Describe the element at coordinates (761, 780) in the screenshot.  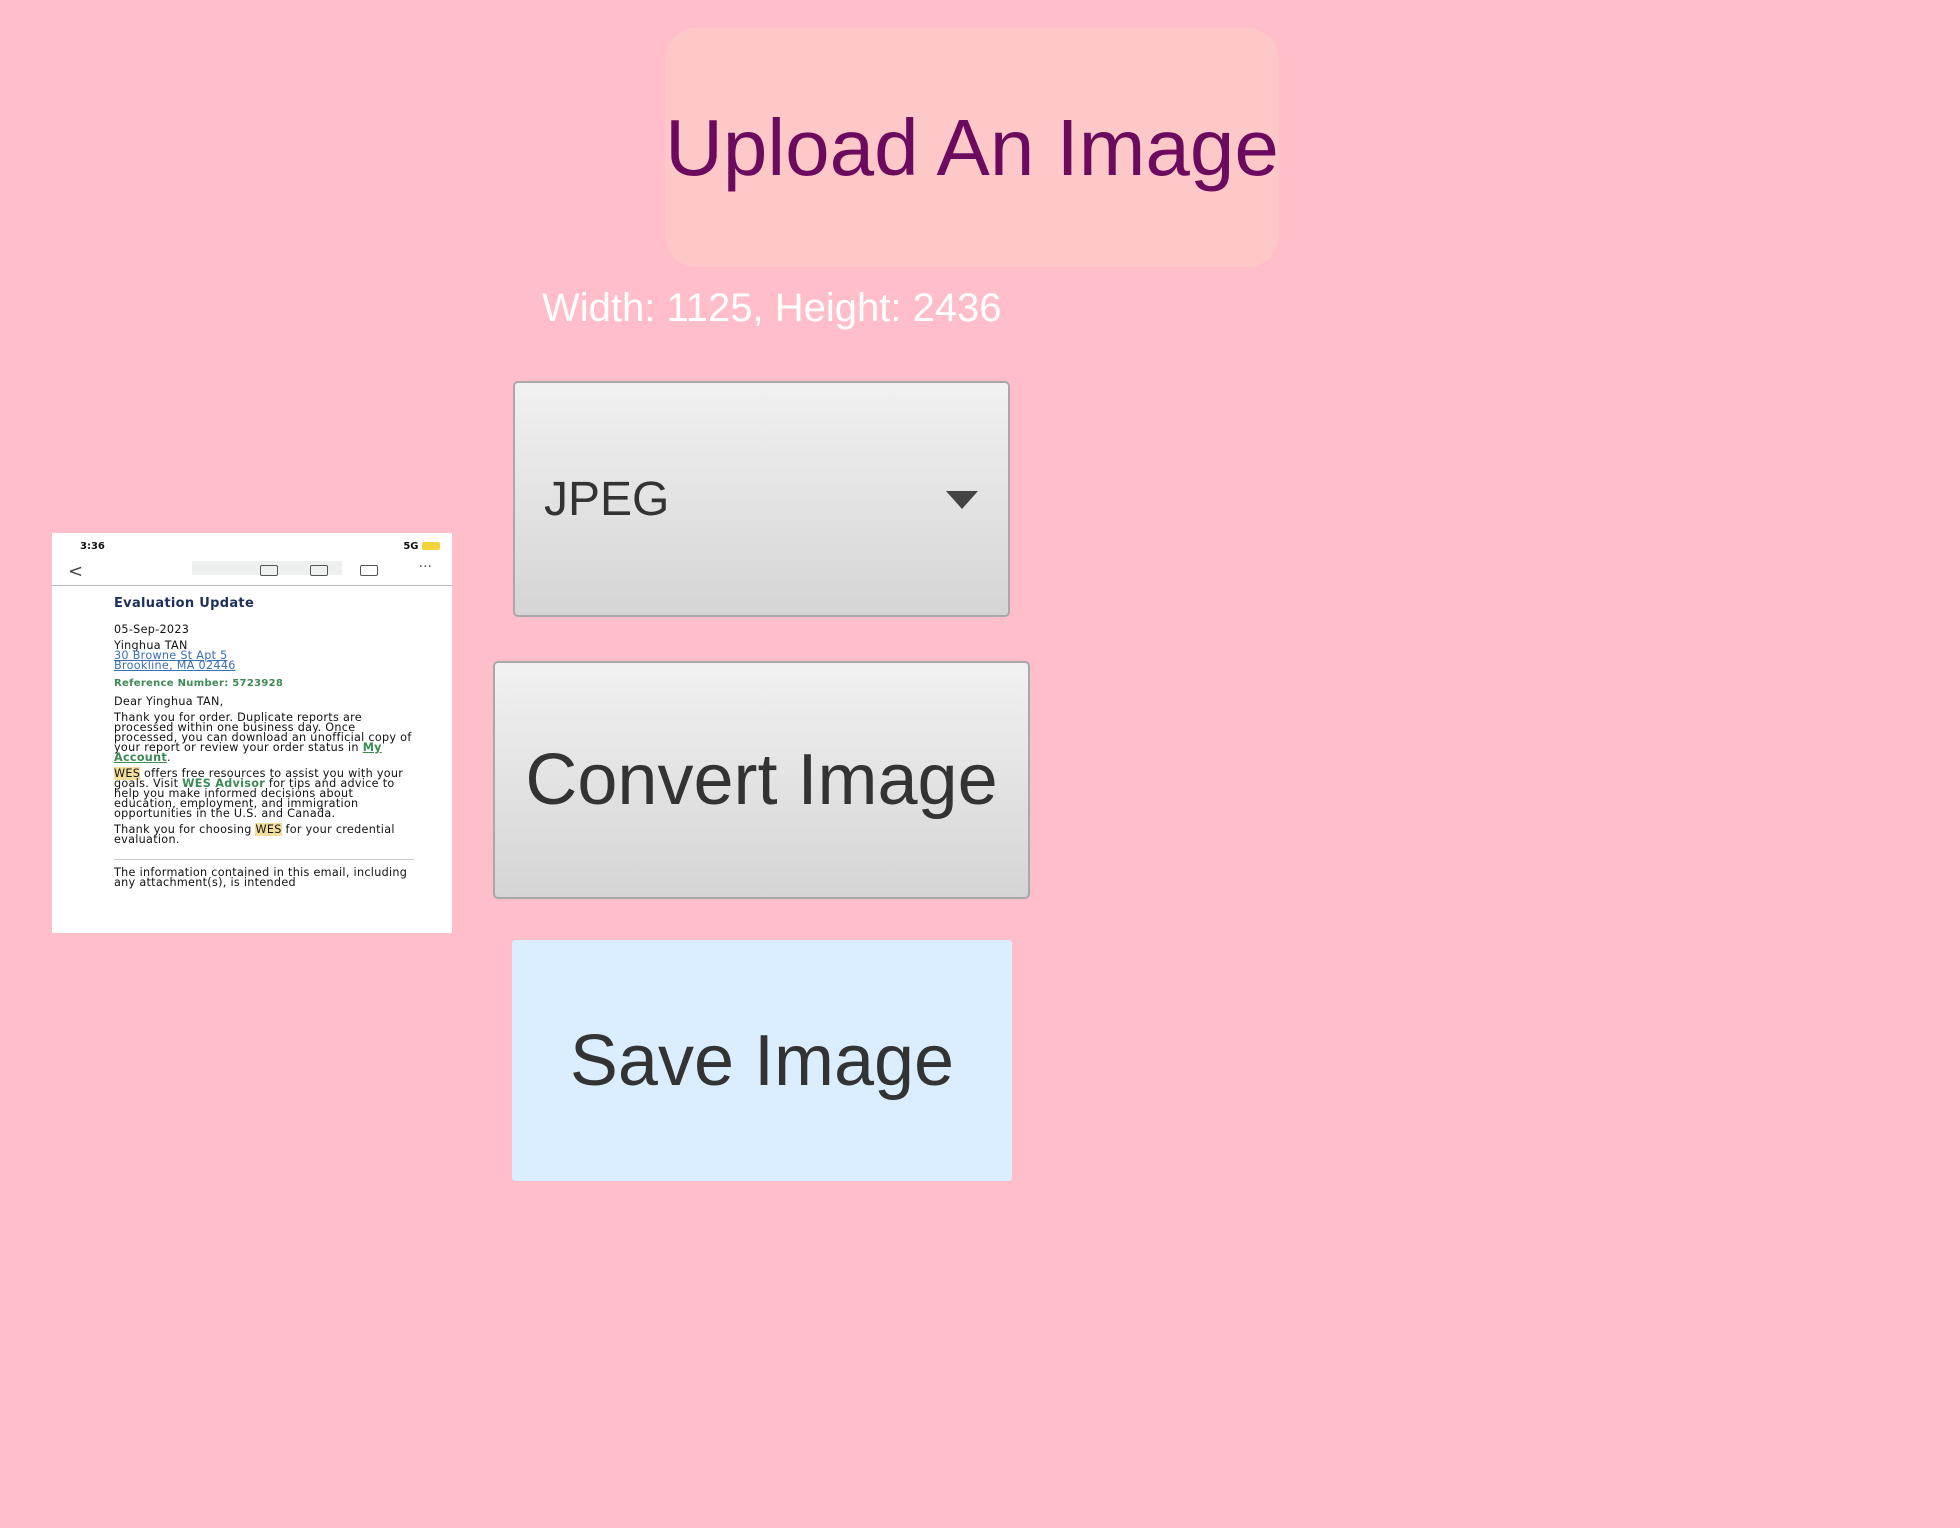
I see `convert-image-button: Convert Image` at that location.